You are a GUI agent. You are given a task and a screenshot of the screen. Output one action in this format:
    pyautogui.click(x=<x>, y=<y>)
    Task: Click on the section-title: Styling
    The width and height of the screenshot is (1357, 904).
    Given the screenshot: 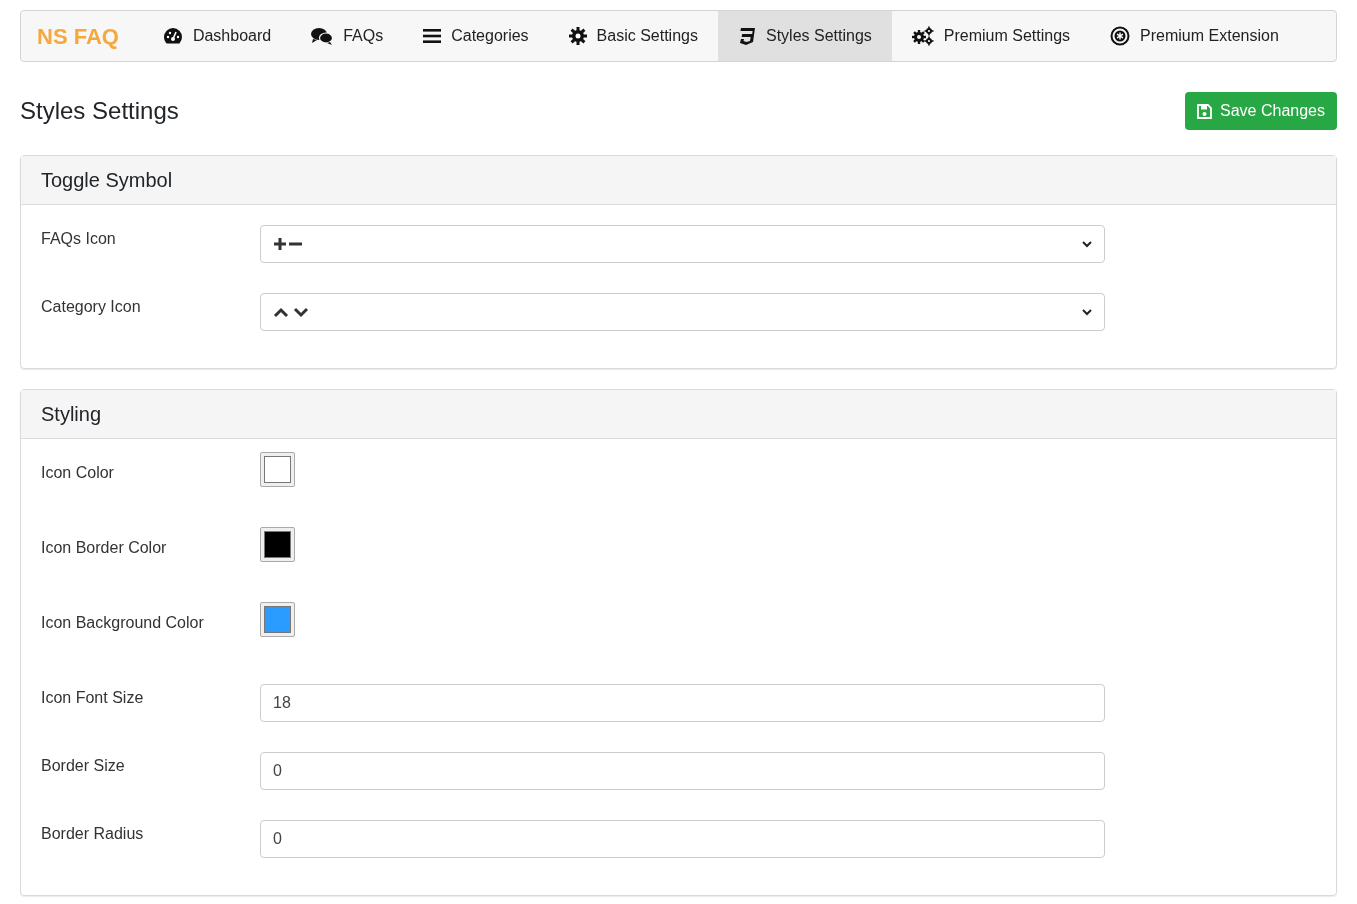 What is the action you would take?
    pyautogui.click(x=71, y=414)
    